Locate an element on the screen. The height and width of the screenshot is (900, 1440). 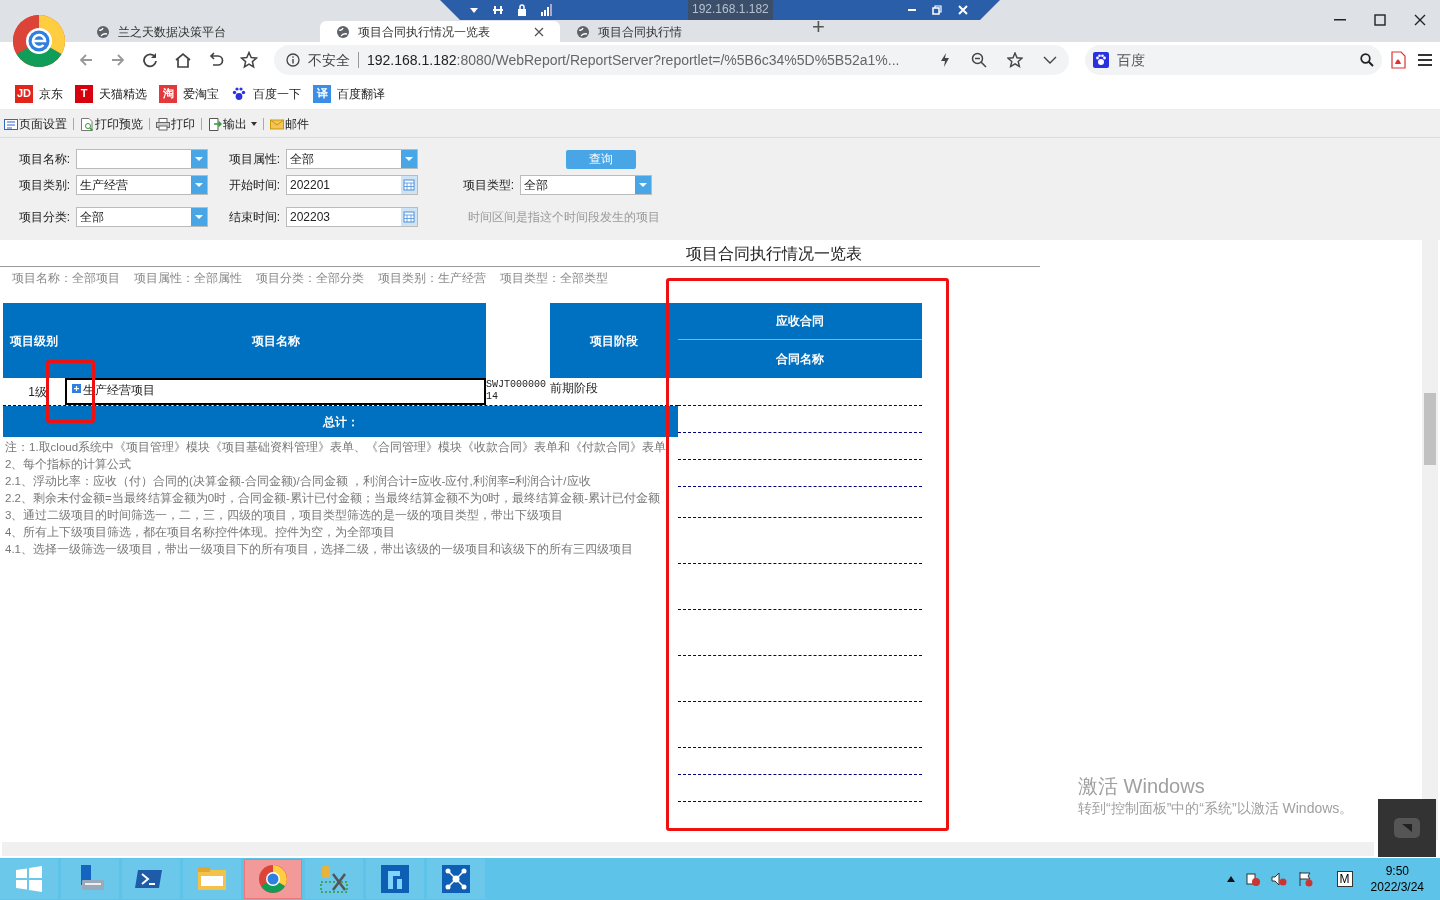
bookmark: T 天猫精选 is located at coordinates (111, 93).